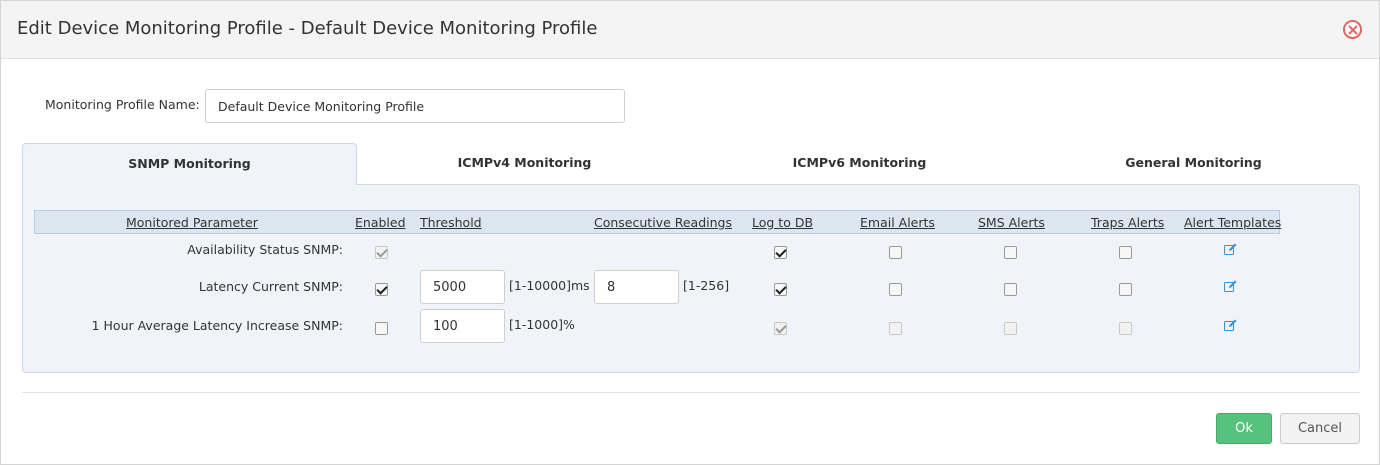  I want to click on consecutive-range-latency: [1-256], so click(706, 285).